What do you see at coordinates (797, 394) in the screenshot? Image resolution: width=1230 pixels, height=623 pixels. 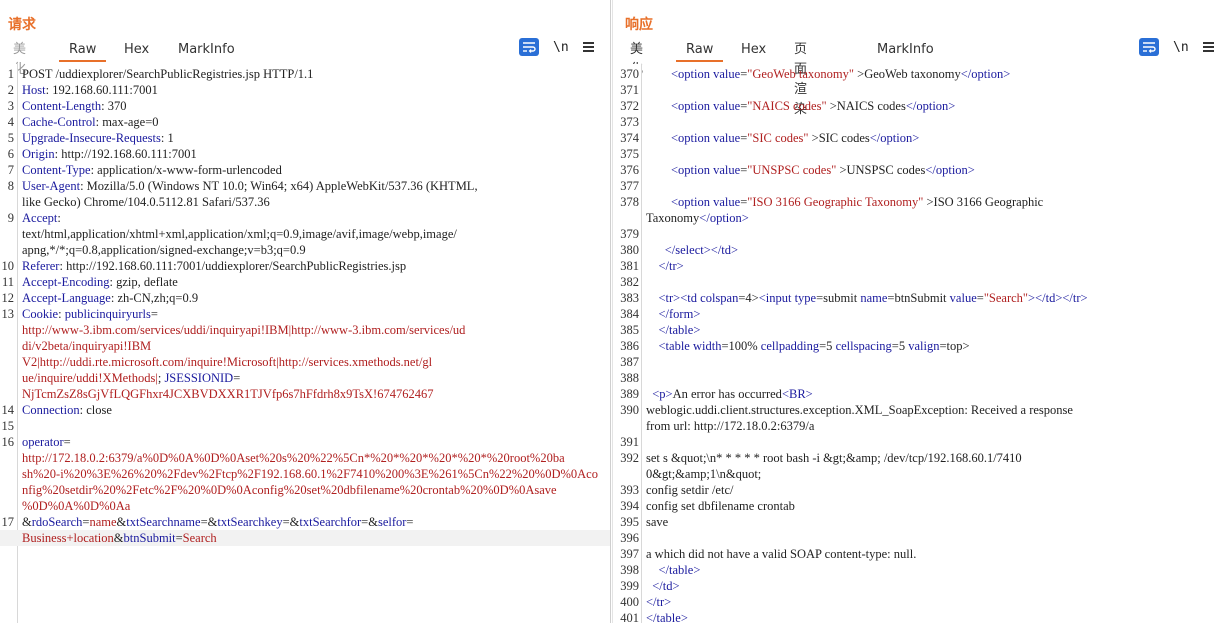 I see `token: <BR>` at bounding box center [797, 394].